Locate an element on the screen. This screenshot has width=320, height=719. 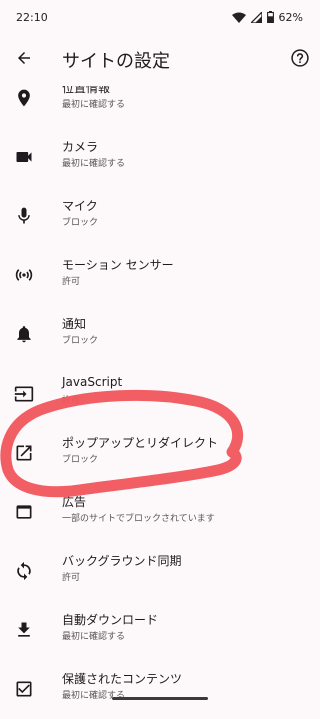
setting-title: マイク is located at coordinates (80, 206).